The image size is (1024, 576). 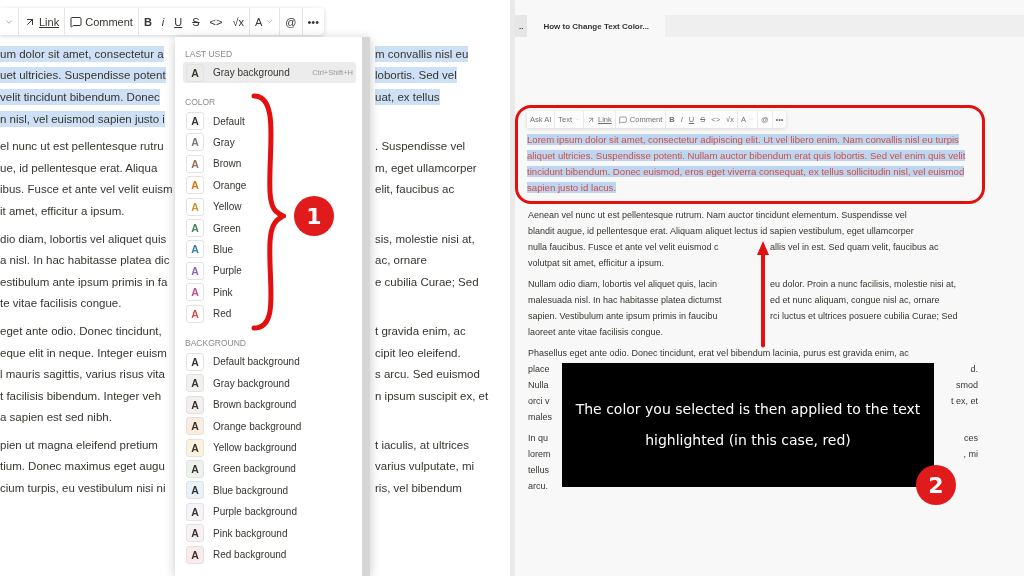 I want to click on text-line: n ipsum suscipit ex, et, so click(x=432, y=396).